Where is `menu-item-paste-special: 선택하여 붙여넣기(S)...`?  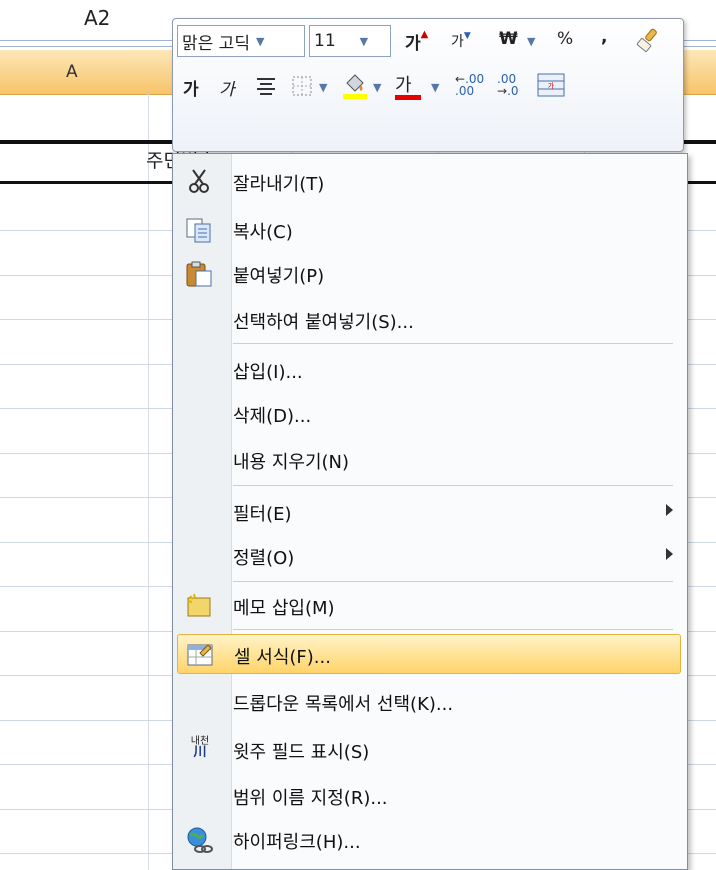
menu-item-paste-special: 선택하여 붙여넣기(S)... is located at coordinates (429, 320).